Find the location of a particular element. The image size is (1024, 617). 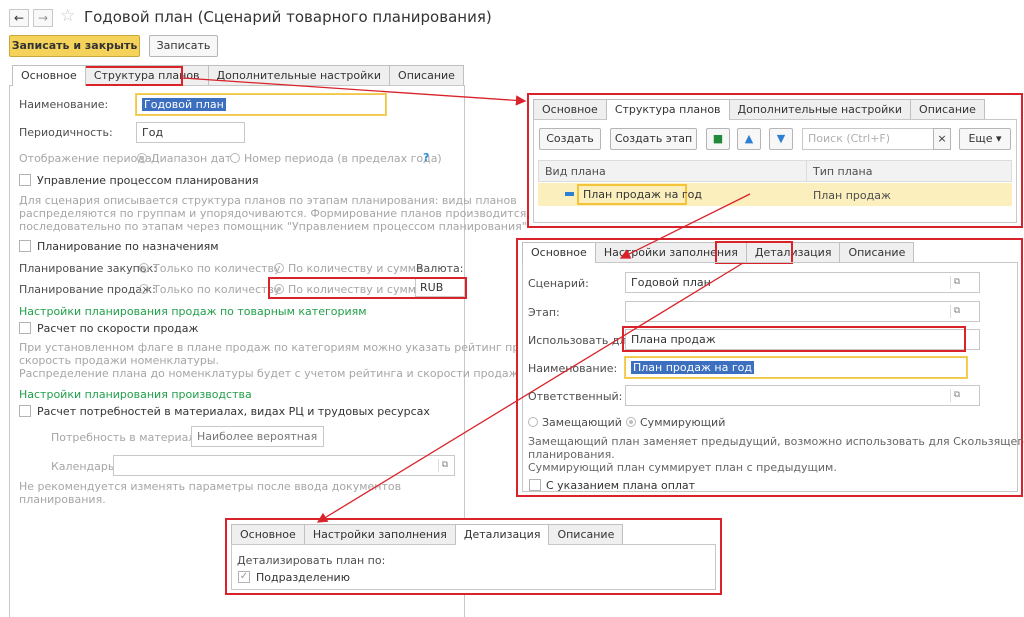

tab-detail: Детализация is located at coordinates (502, 534).